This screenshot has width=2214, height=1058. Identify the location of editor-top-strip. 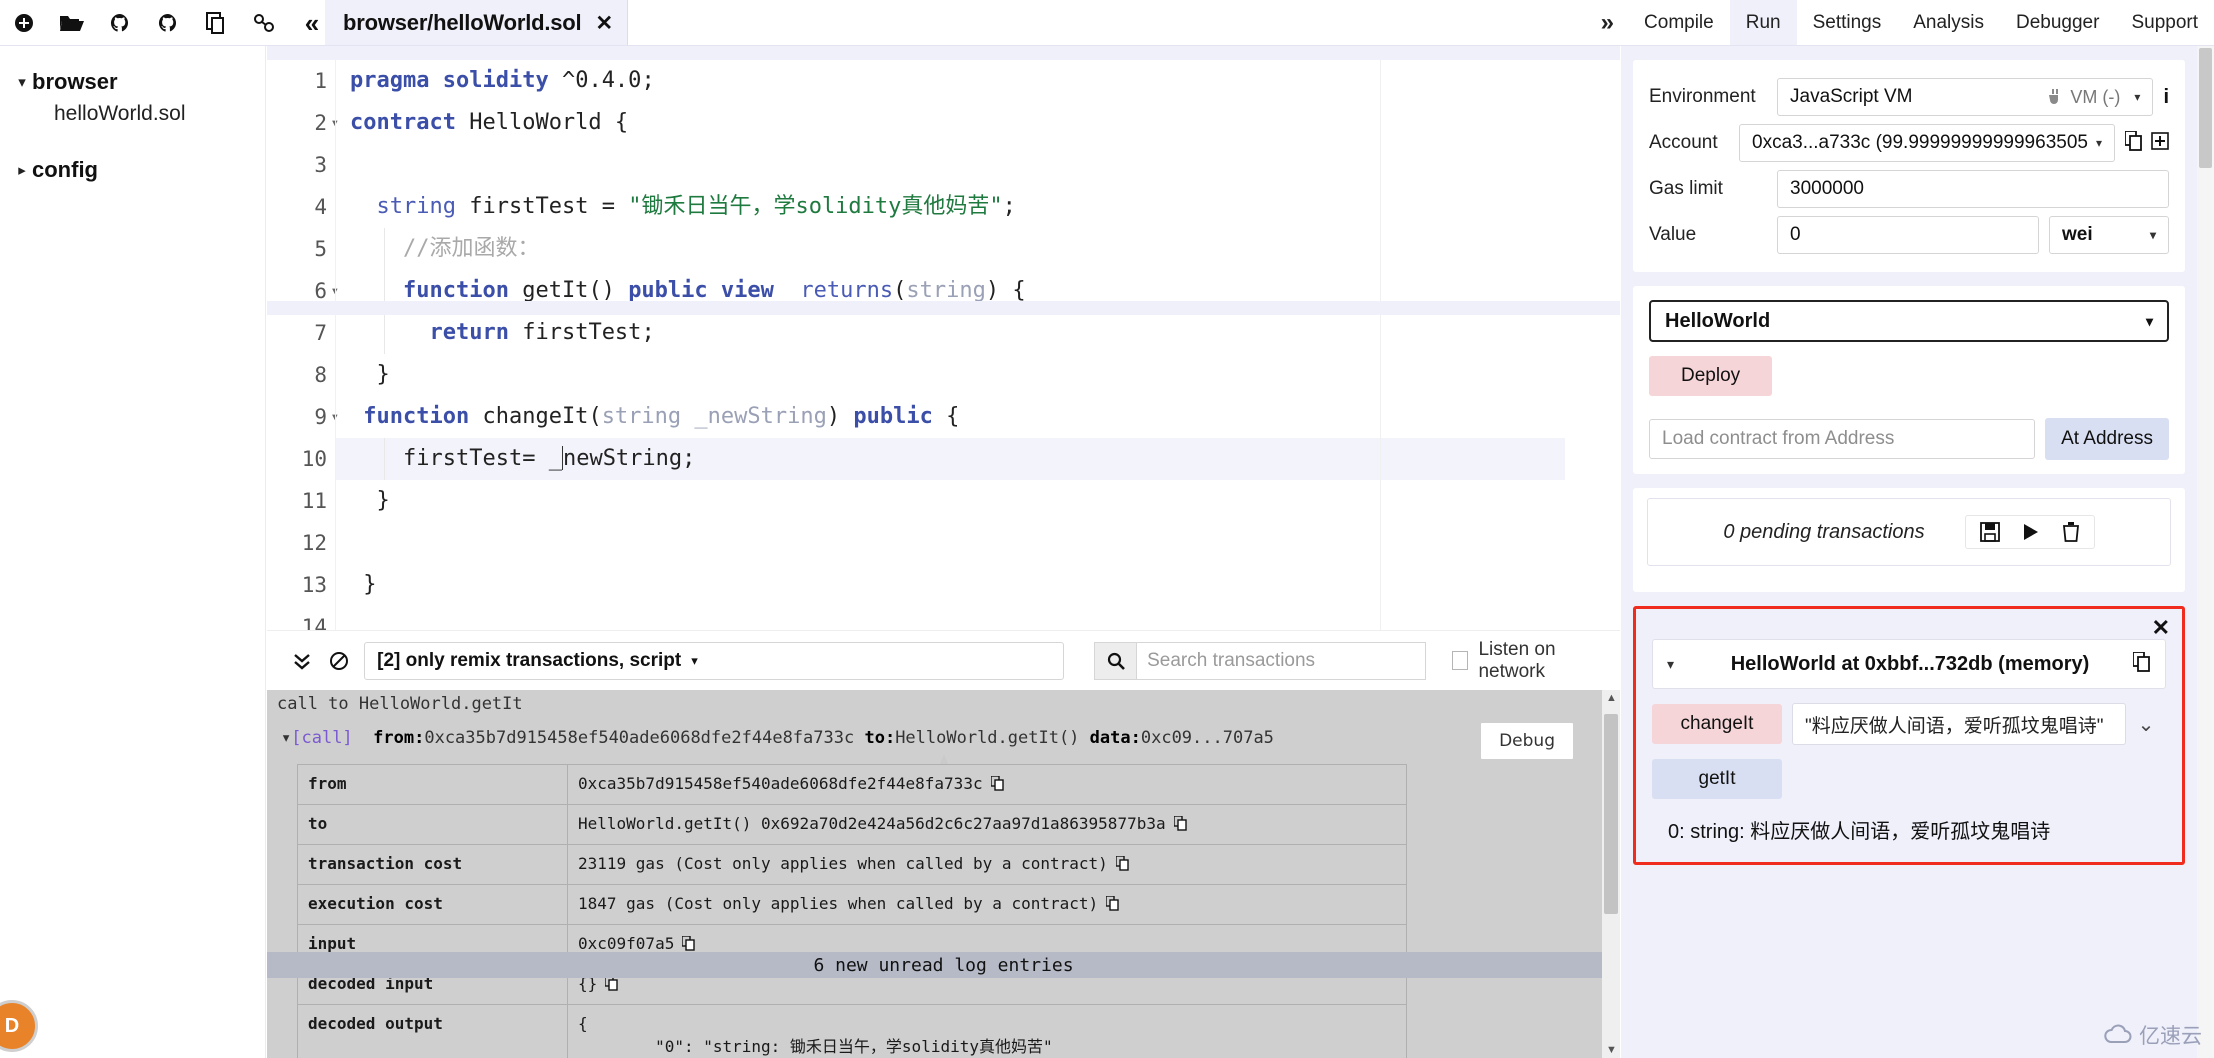
(943, 53).